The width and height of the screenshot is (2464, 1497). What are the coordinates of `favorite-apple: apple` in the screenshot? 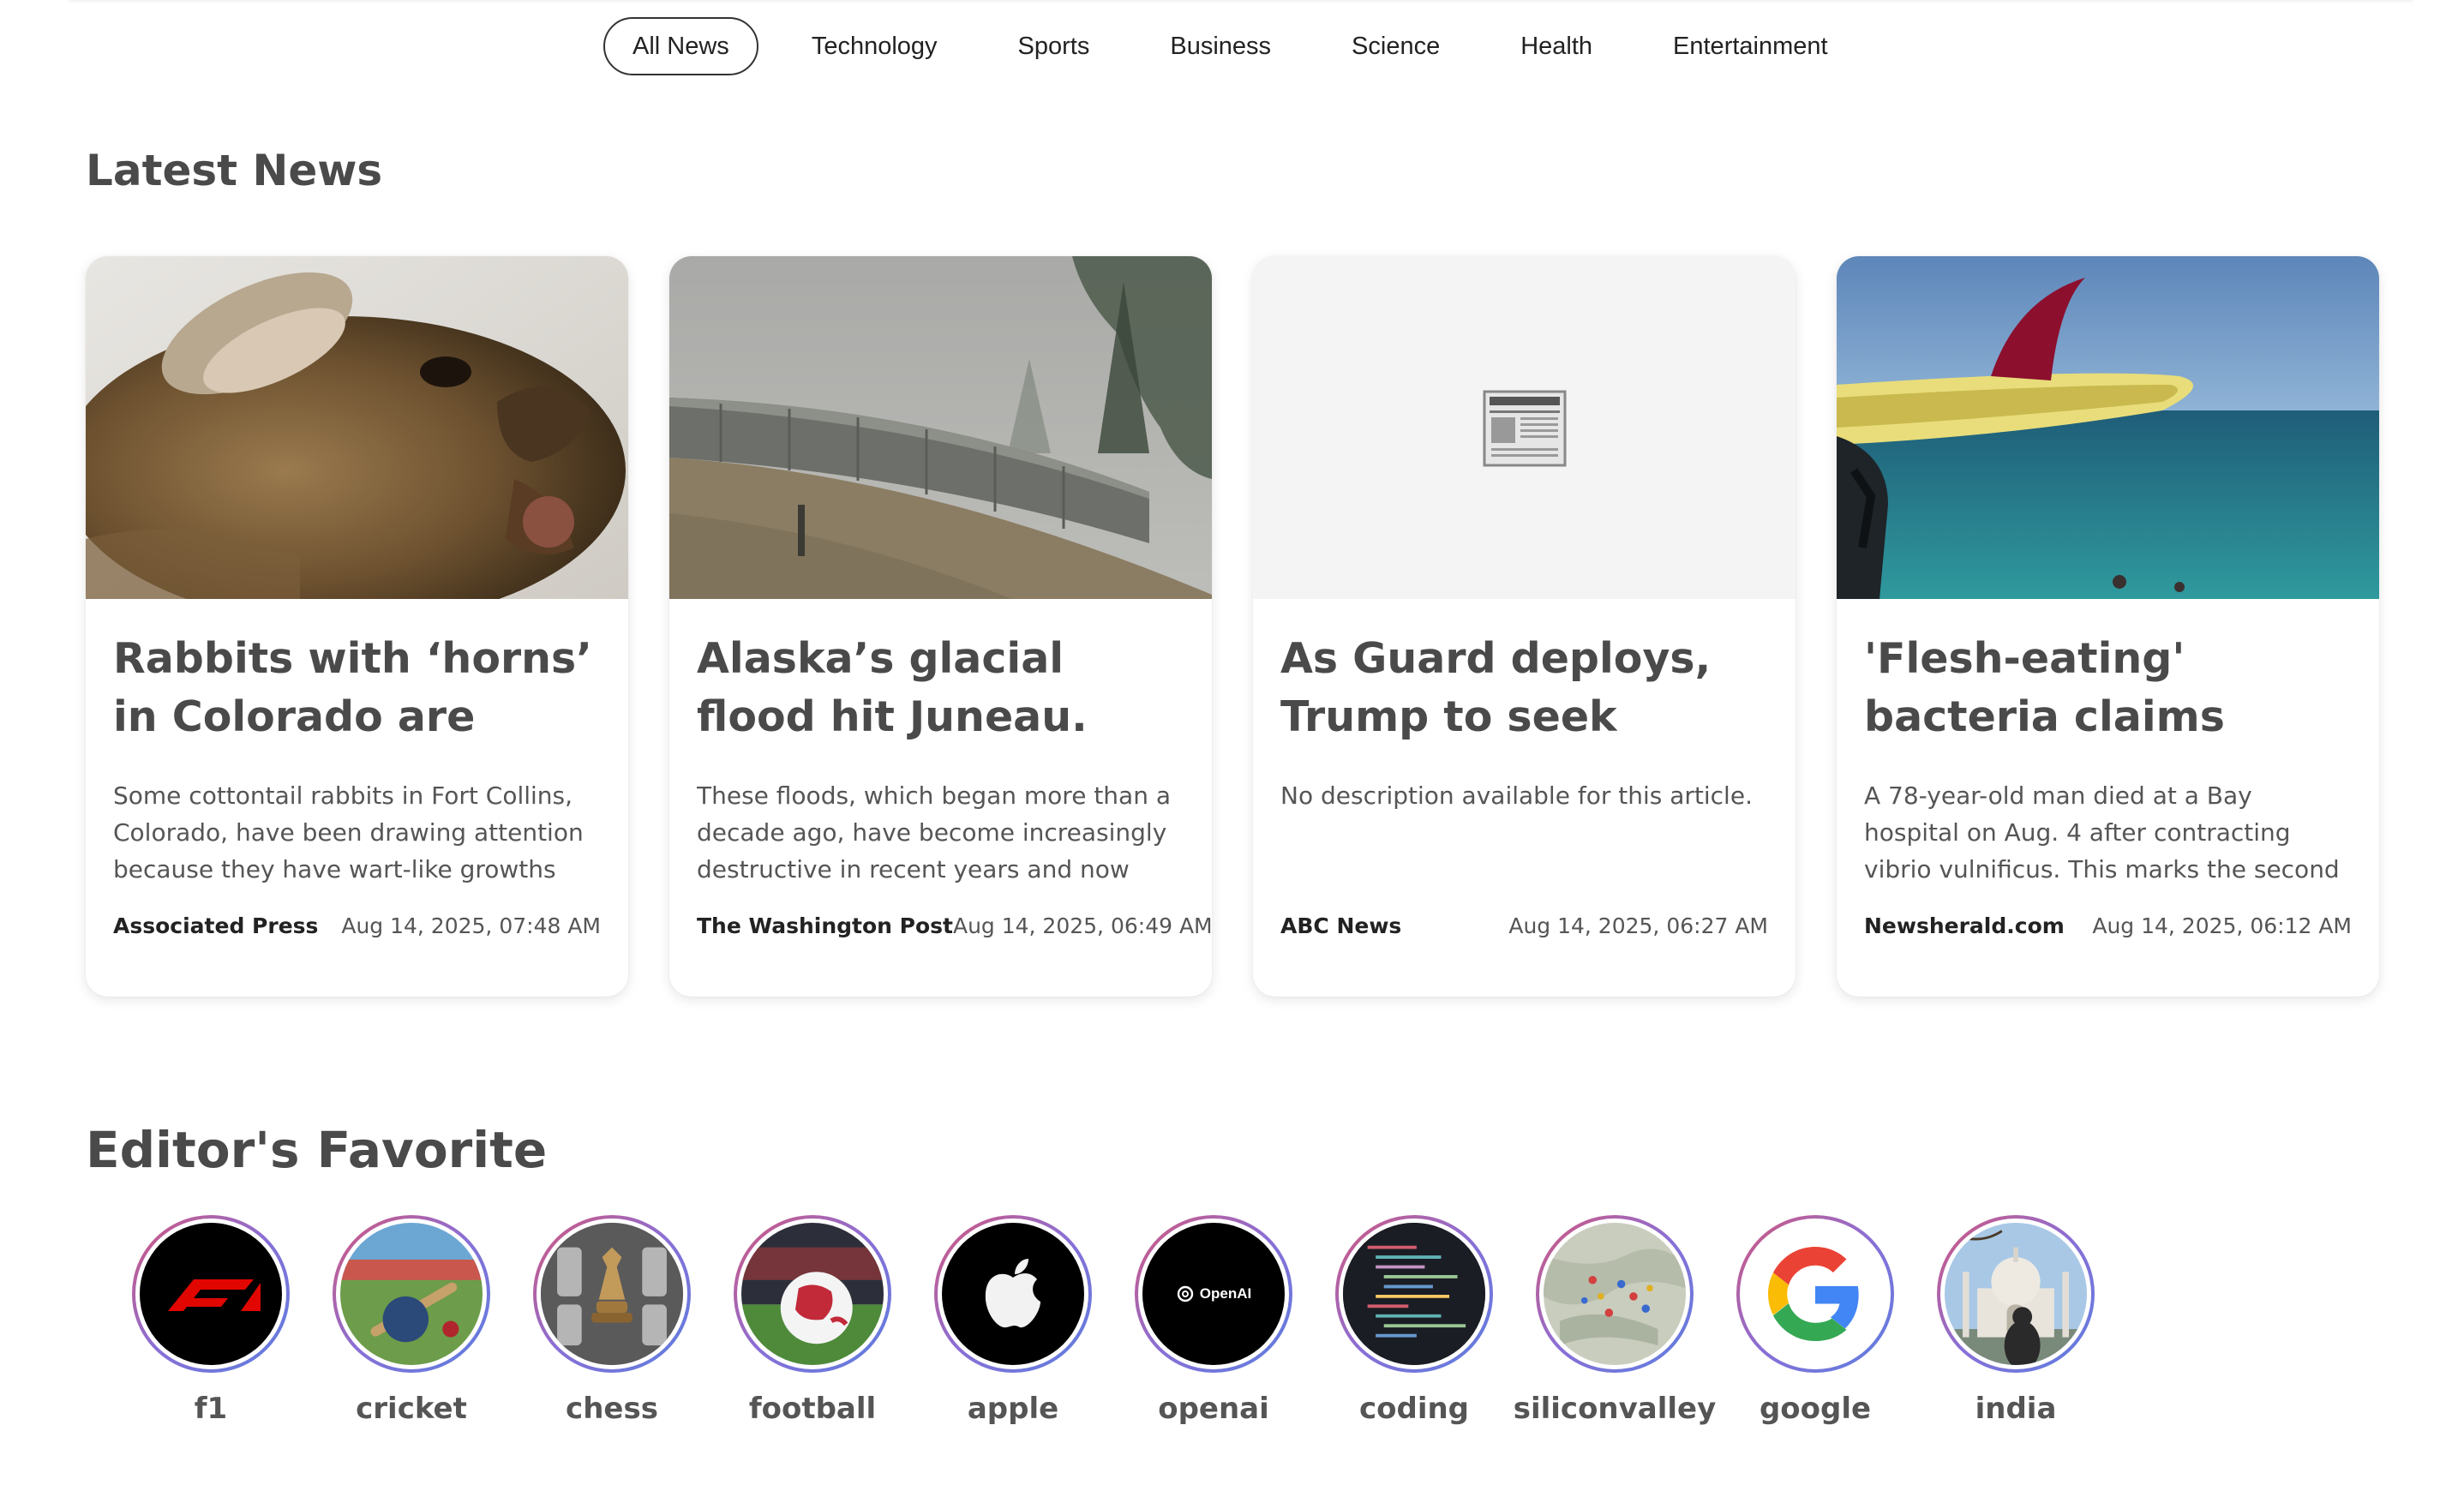 It's located at (1013, 1321).